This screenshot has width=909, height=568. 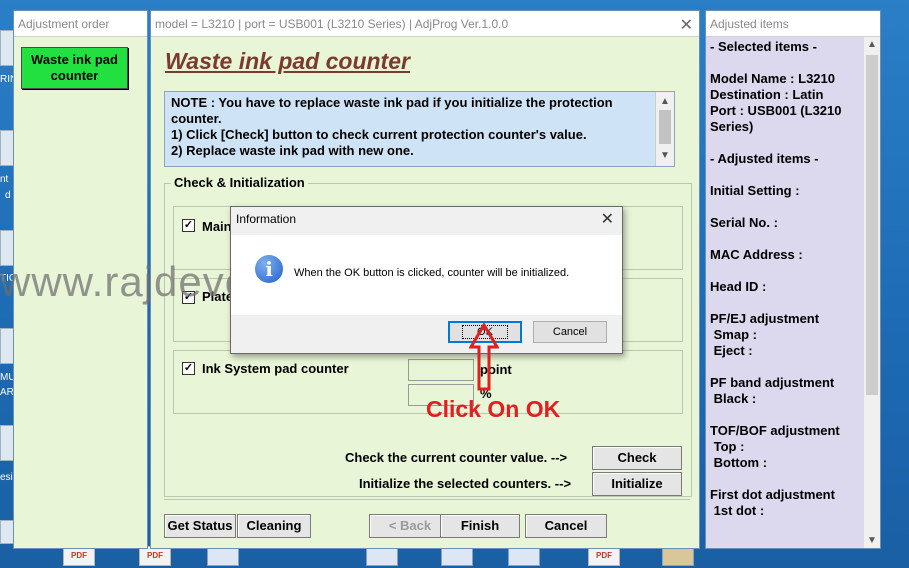 What do you see at coordinates (239, 182) in the screenshot?
I see `group-title: Check & Initialization` at bounding box center [239, 182].